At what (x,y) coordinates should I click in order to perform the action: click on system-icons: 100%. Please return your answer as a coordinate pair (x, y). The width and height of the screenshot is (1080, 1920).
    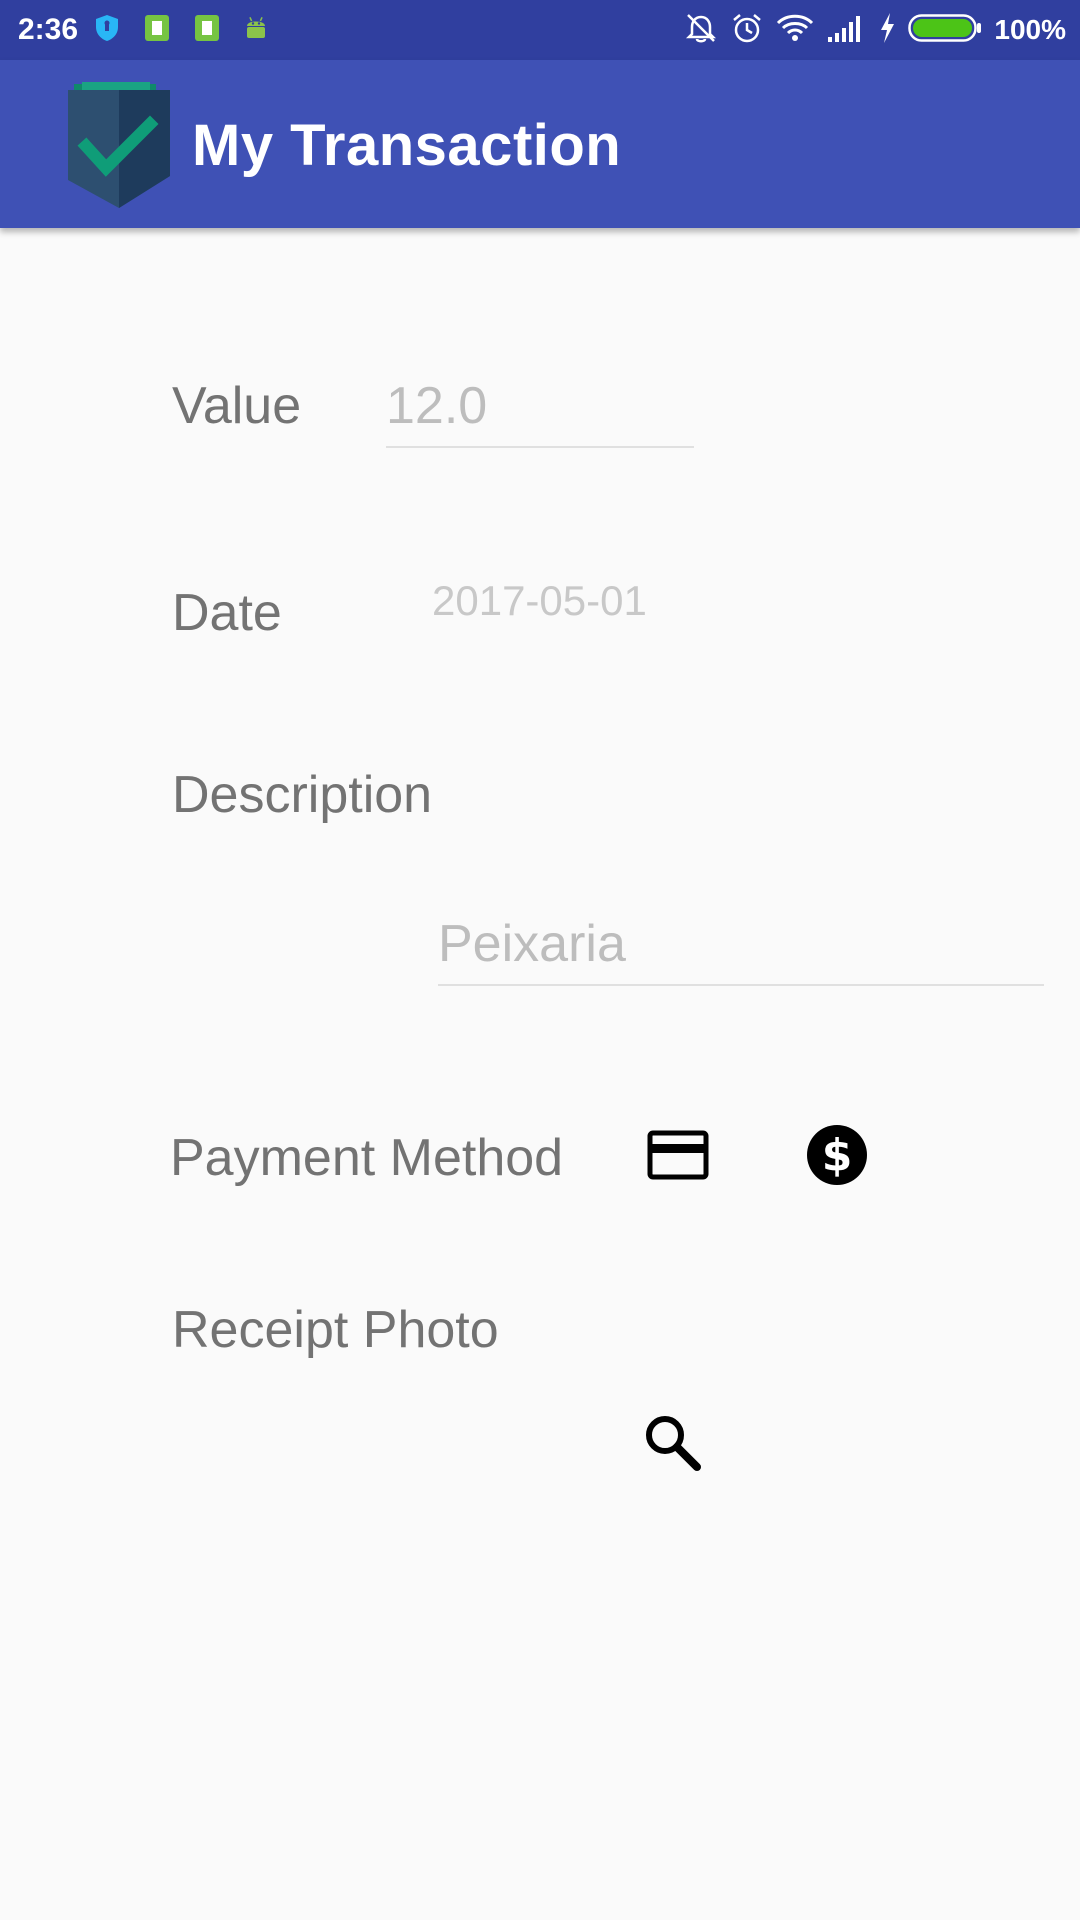
    Looking at the image, I should click on (875, 30).